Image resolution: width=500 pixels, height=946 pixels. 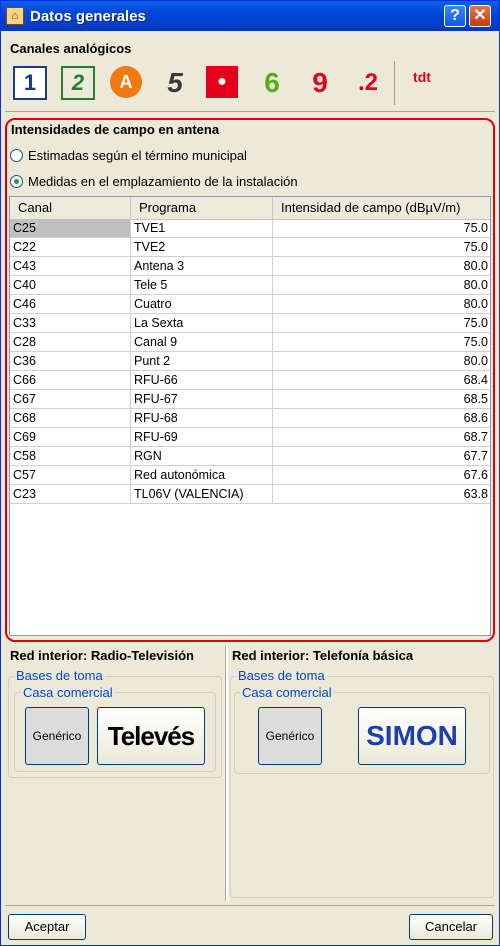 What do you see at coordinates (30, 83) in the screenshot?
I see `channel-la1-icon: 1` at bounding box center [30, 83].